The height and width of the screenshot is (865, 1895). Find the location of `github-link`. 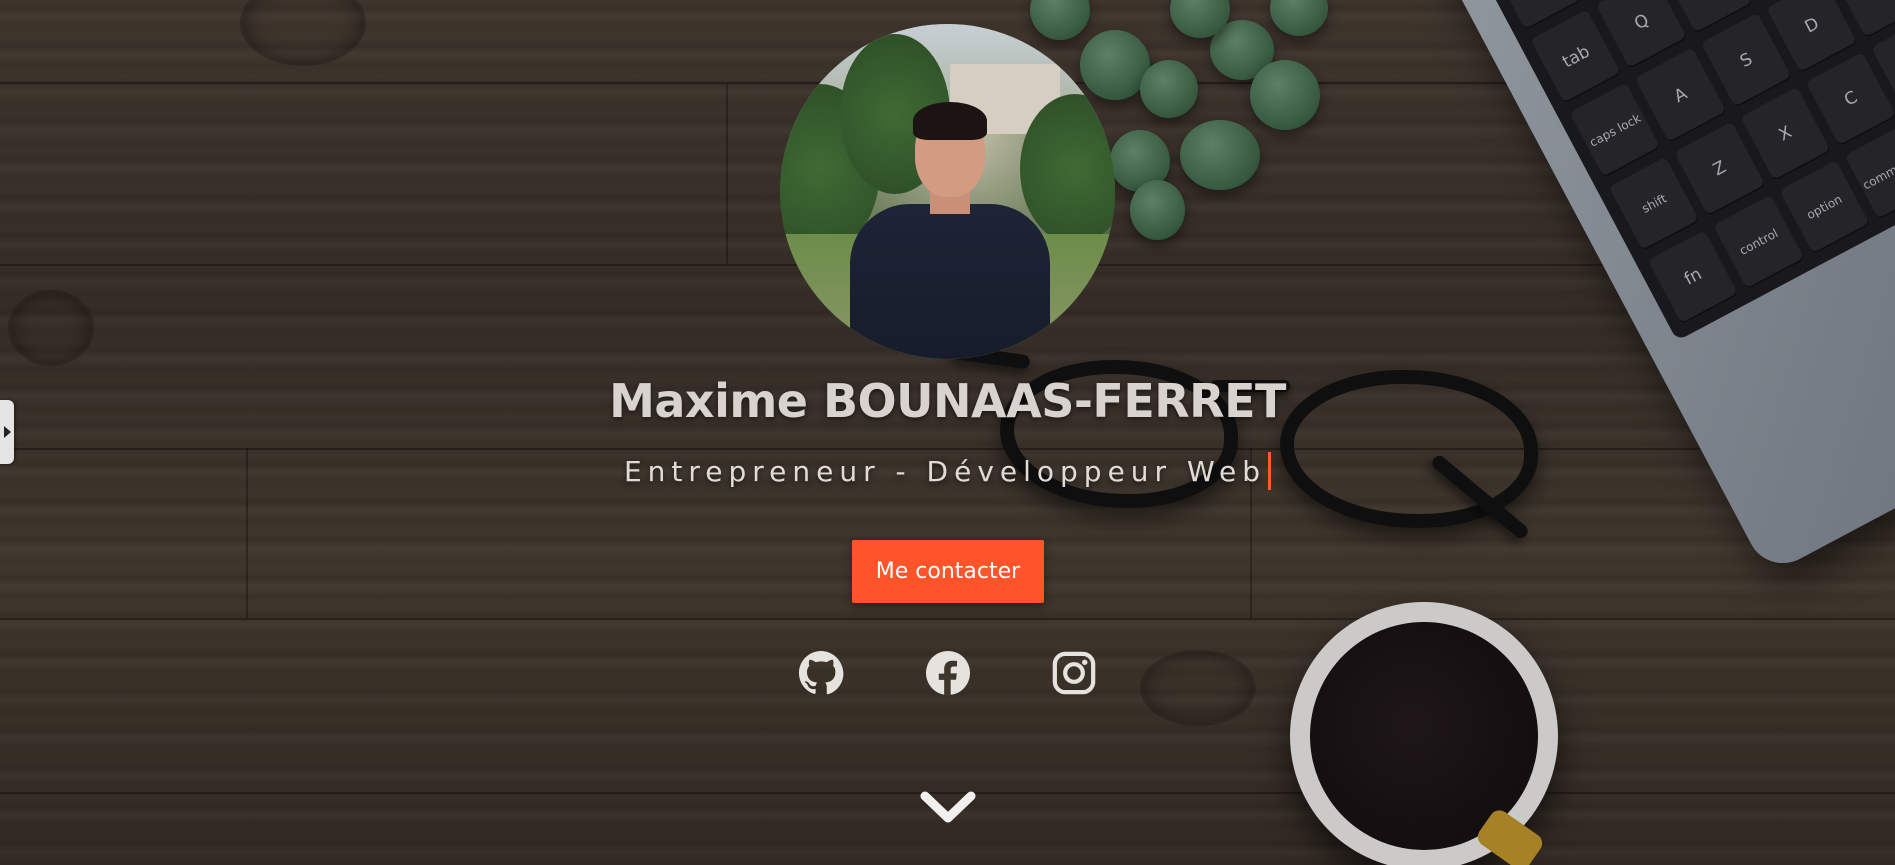

github-link is located at coordinates (821, 673).